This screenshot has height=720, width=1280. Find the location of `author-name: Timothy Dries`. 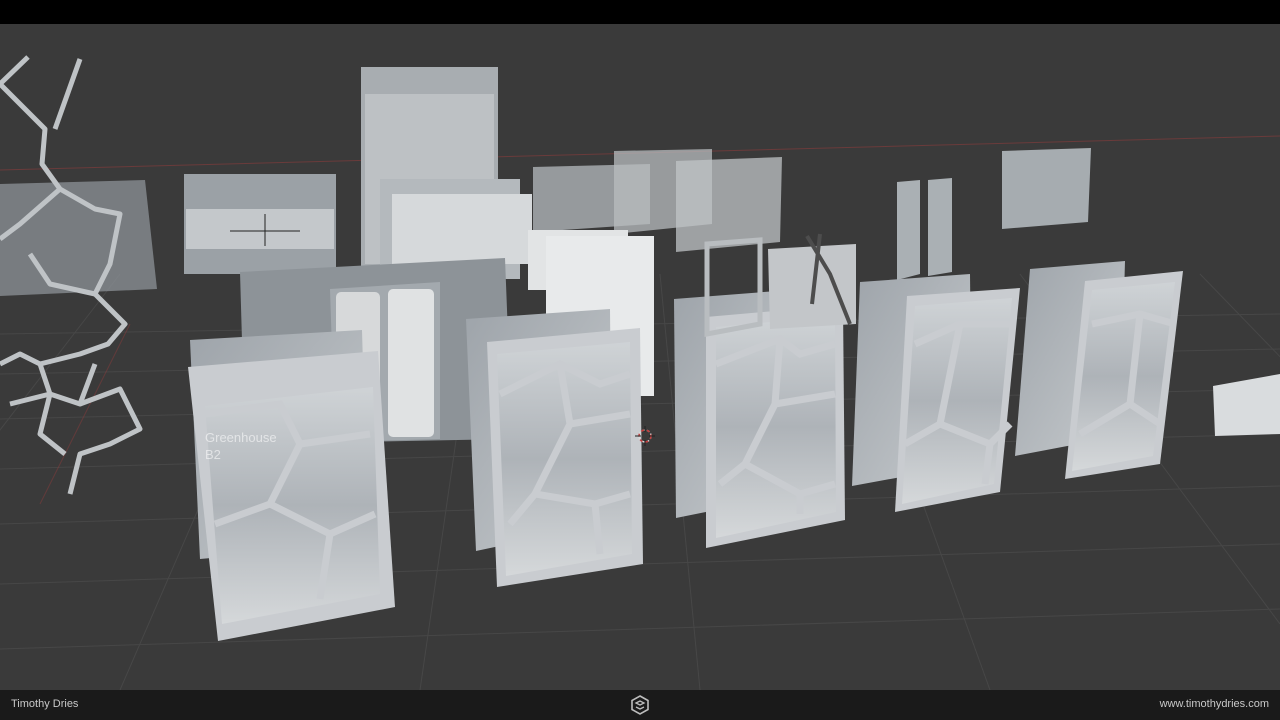

author-name: Timothy Dries is located at coordinates (45, 704).